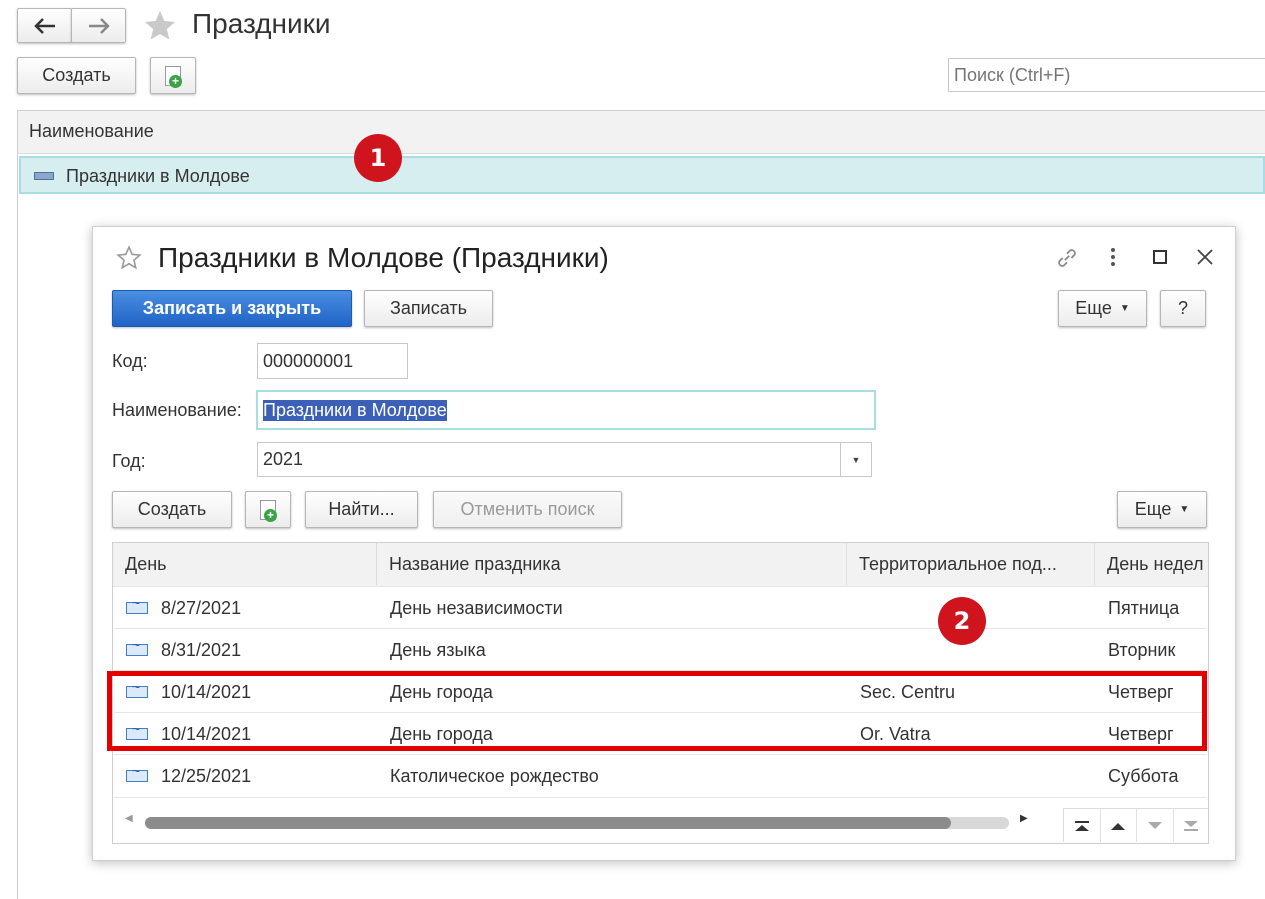 Image resolution: width=1265 pixels, height=899 pixels. What do you see at coordinates (129, 258) in the screenshot?
I see `dialog-star-icon` at bounding box center [129, 258].